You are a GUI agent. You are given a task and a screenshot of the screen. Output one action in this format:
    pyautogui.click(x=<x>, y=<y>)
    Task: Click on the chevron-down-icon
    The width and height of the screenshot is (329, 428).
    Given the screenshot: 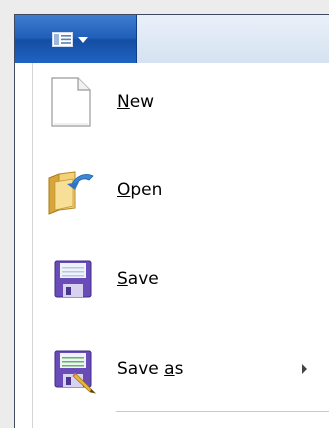 What is the action you would take?
    pyautogui.click(x=83, y=40)
    